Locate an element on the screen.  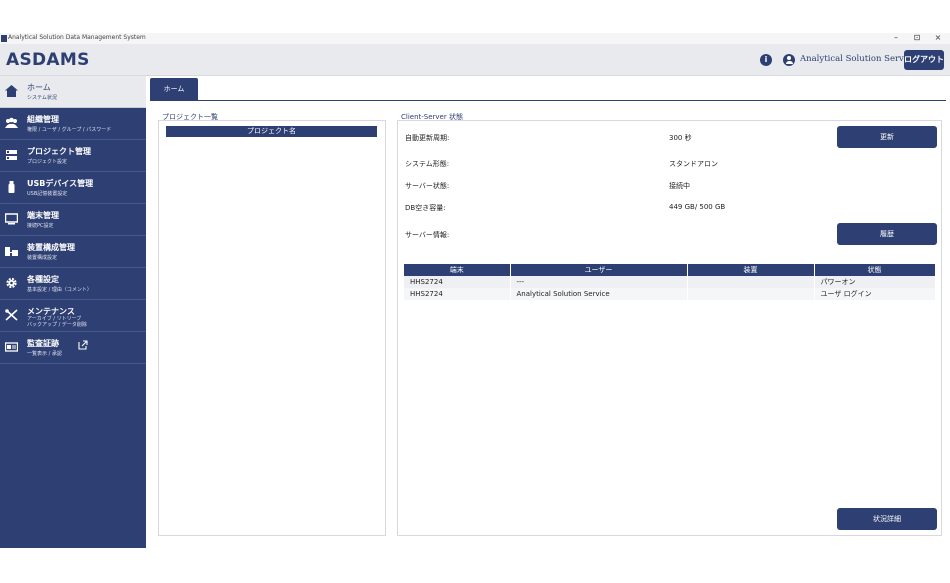
sidebar-item-label: ホーム is located at coordinates (39, 87).